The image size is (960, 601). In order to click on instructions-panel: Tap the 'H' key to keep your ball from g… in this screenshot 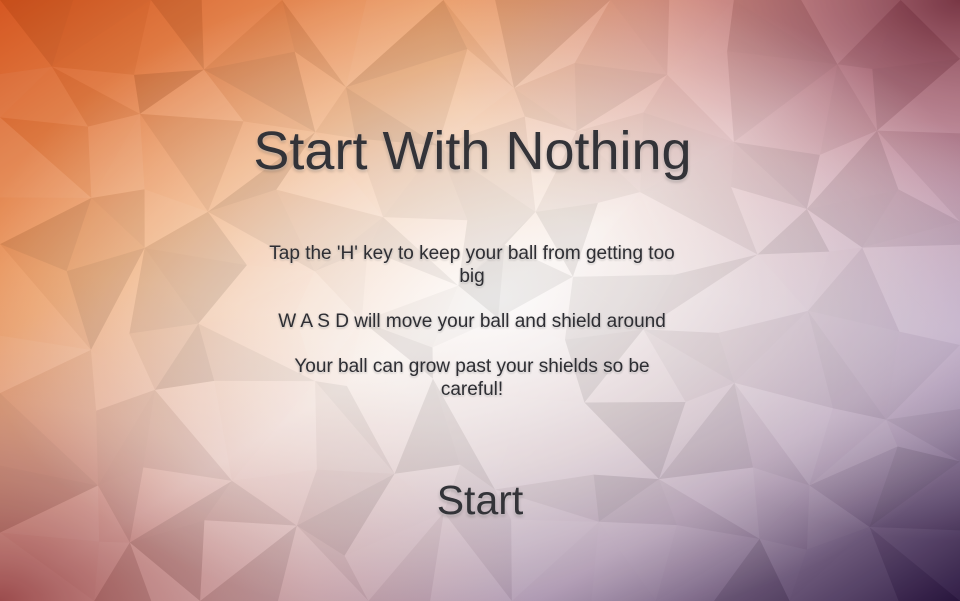, I will do `click(472, 332)`.